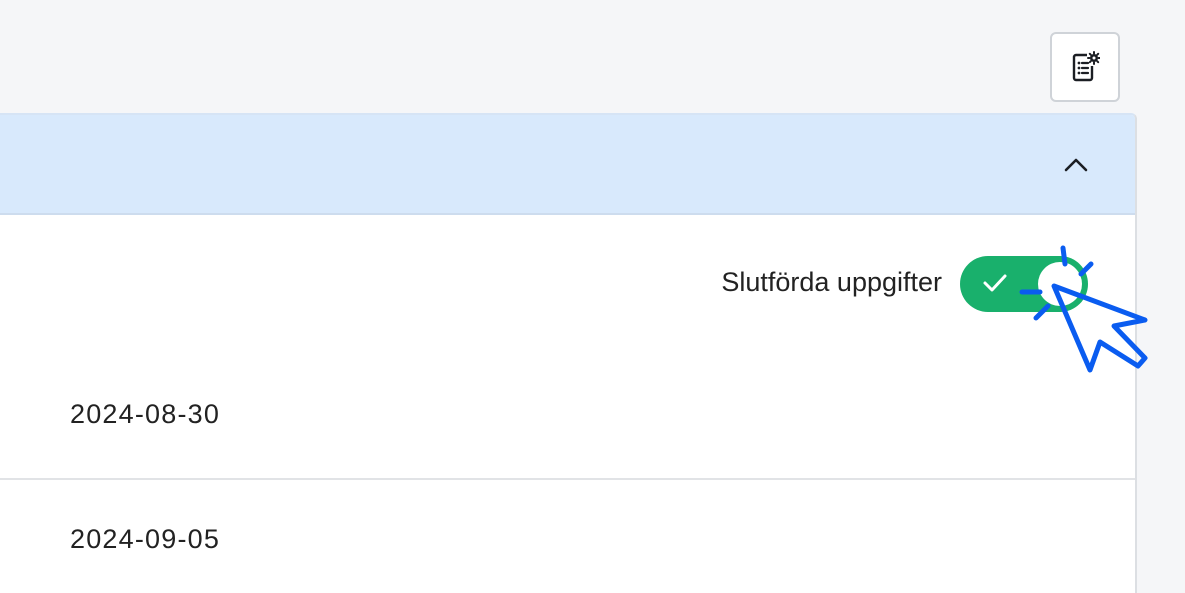 The image size is (1185, 593). What do you see at coordinates (145, 539) in the screenshot?
I see `row-date: 2024-09-05` at bounding box center [145, 539].